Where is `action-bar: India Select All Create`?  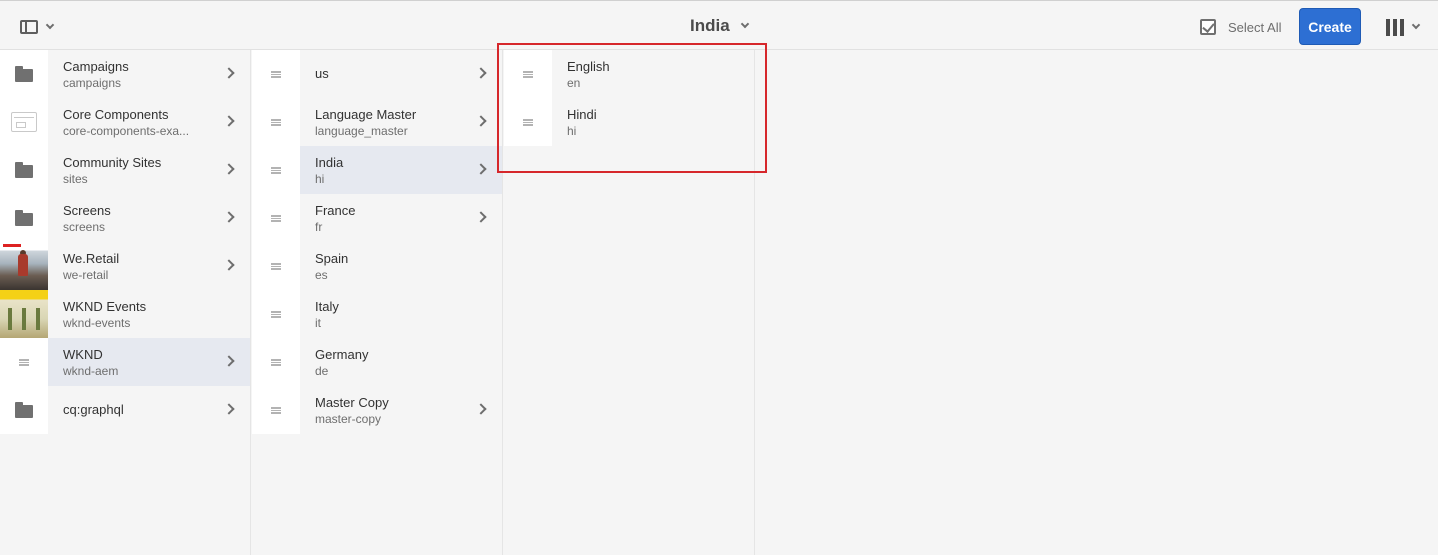 action-bar: India Select All Create is located at coordinates (719, 25).